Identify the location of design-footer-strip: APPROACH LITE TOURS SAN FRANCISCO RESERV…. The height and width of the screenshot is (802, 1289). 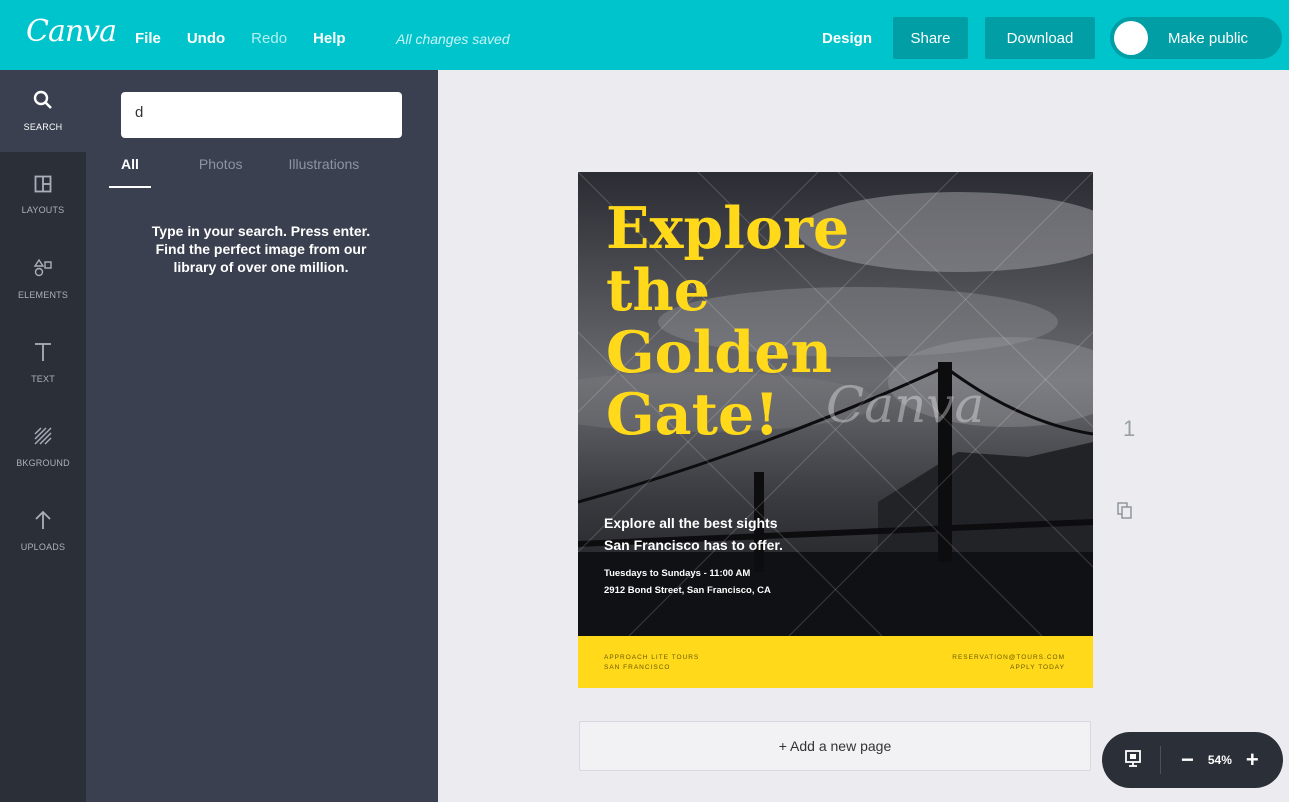
(835, 662).